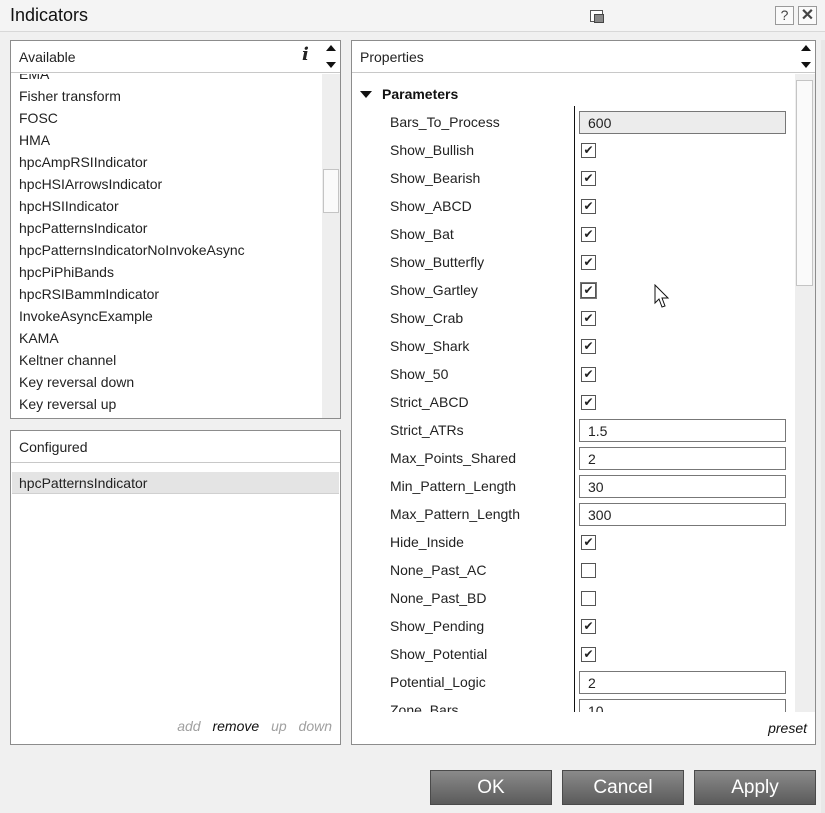 The height and width of the screenshot is (813, 825). What do you see at coordinates (491, 787) in the screenshot?
I see `ok-button: OK` at bounding box center [491, 787].